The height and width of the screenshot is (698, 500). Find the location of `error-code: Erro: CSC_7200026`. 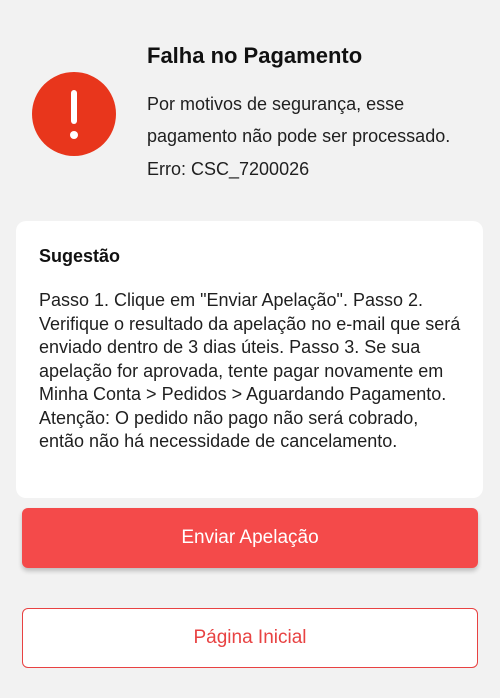

error-code: Erro: CSC_7200026 is located at coordinates (228, 169).